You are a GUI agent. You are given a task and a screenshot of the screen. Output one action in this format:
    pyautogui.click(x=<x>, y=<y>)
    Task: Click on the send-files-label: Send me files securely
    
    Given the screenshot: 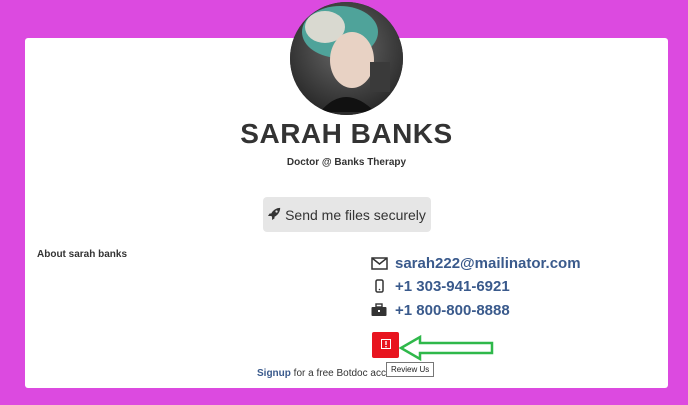 What is the action you would take?
    pyautogui.click(x=355, y=214)
    